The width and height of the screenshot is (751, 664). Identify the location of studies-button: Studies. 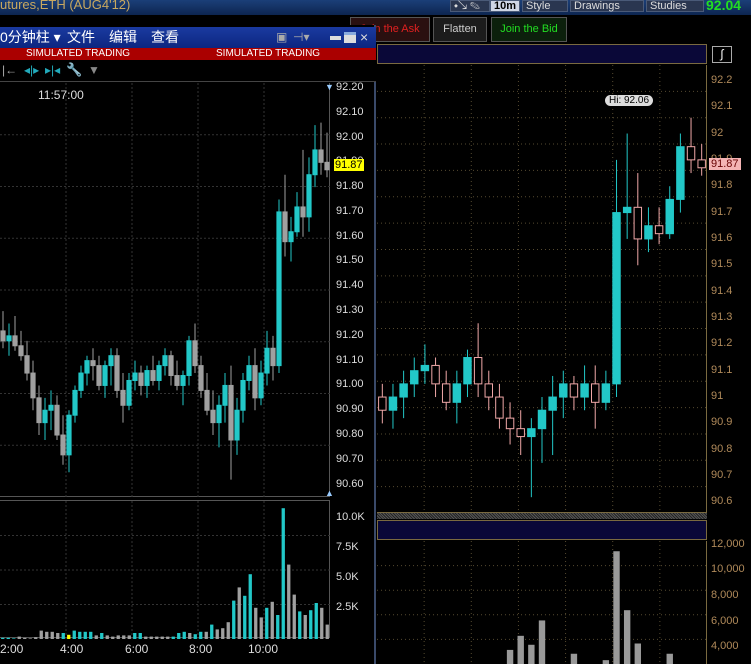
(675, 6).